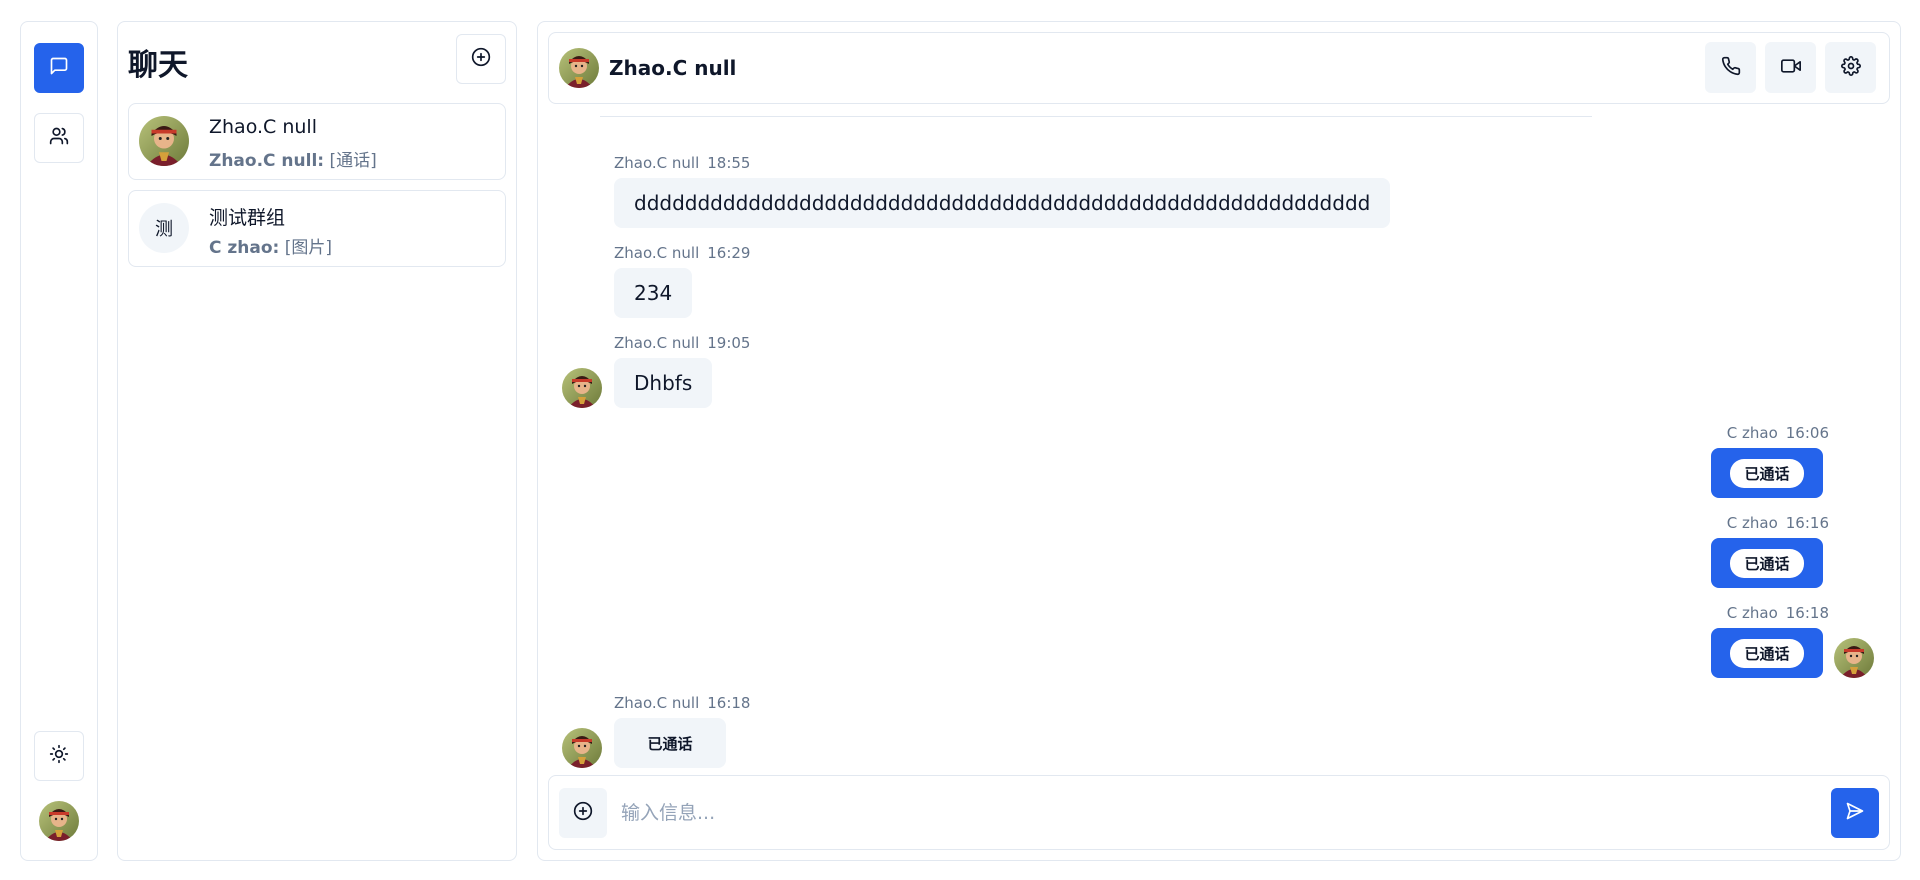 The image size is (1920, 880). Describe the element at coordinates (59, 441) in the screenshot. I see `nav-rail` at that location.